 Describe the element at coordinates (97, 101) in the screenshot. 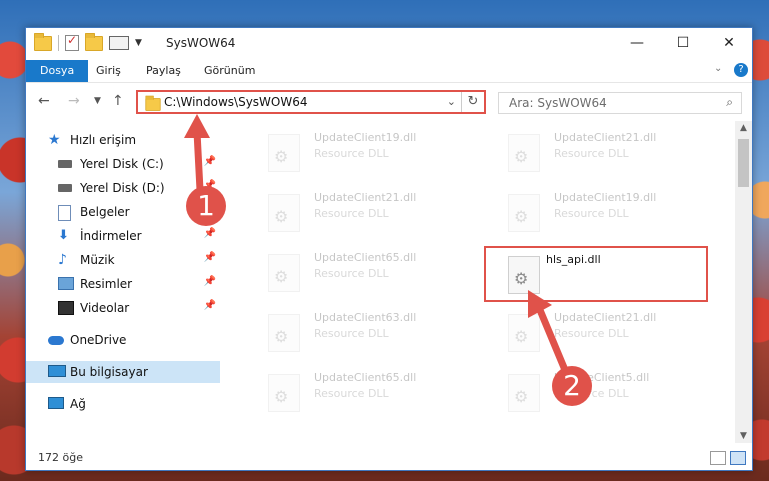

I see `recent-locations-chevron-icon: ▼` at that location.